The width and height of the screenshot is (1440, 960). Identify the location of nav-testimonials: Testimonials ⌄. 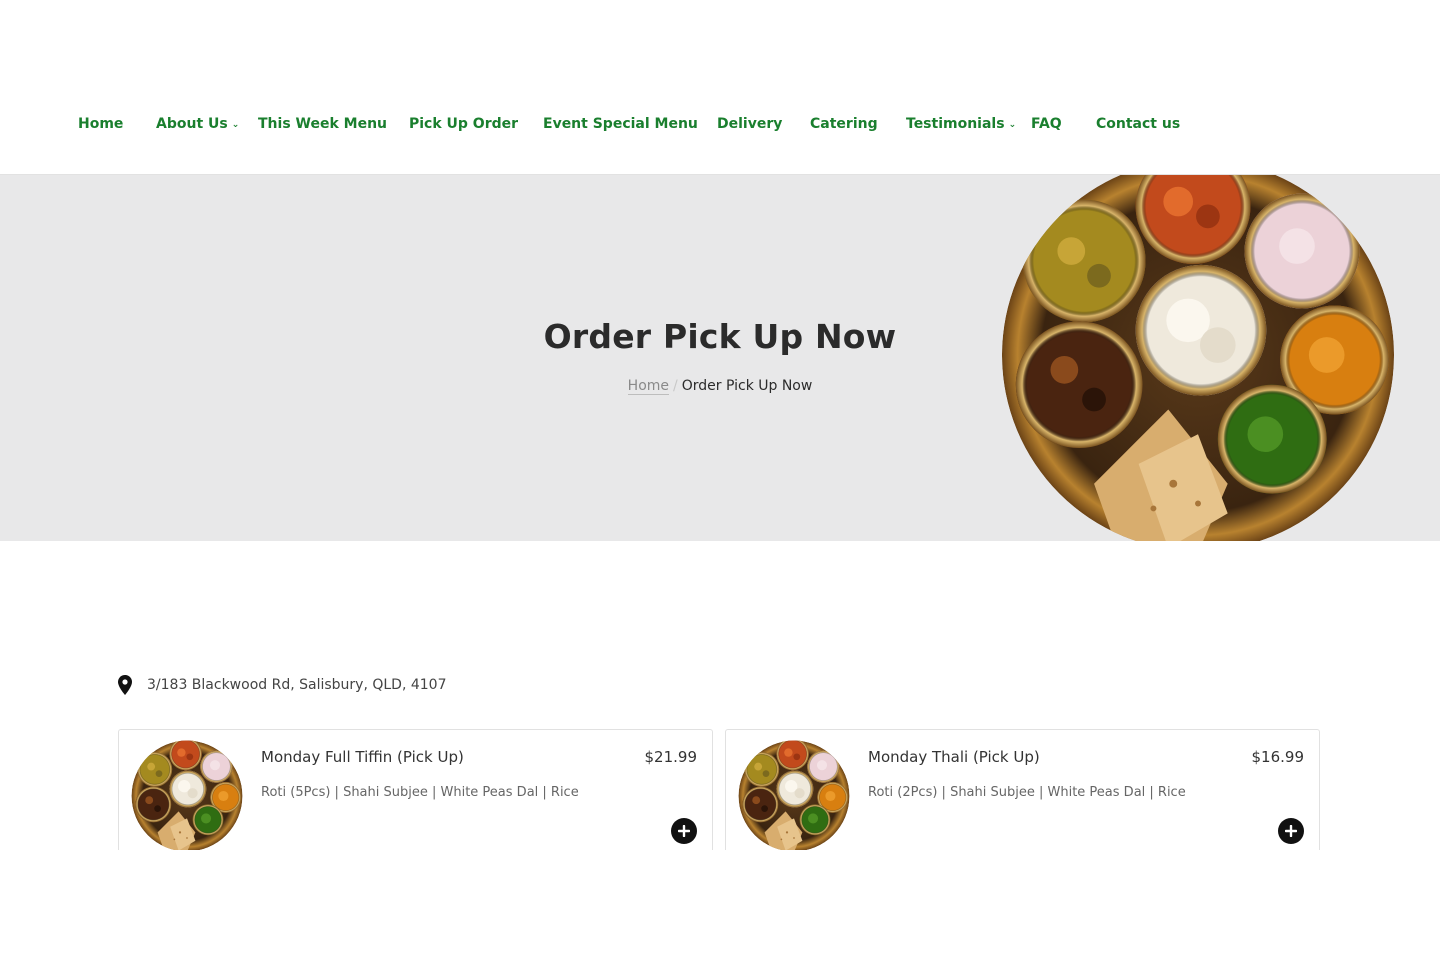
(968, 124).